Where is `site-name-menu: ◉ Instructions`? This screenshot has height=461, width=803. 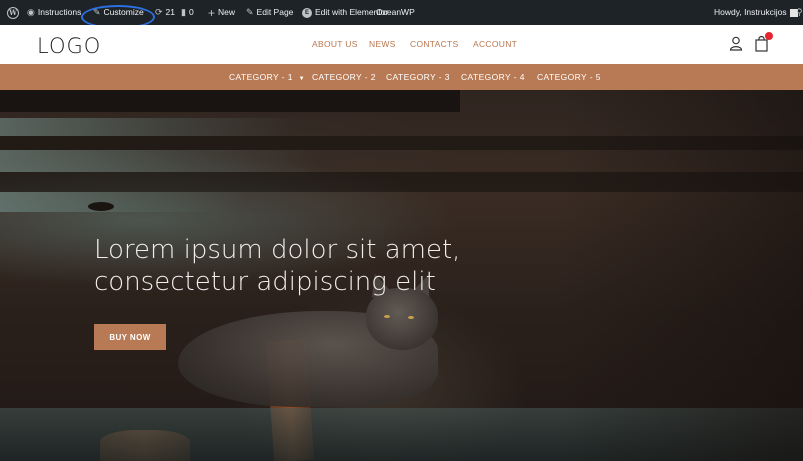 site-name-menu: ◉ Instructions is located at coordinates (54, 12).